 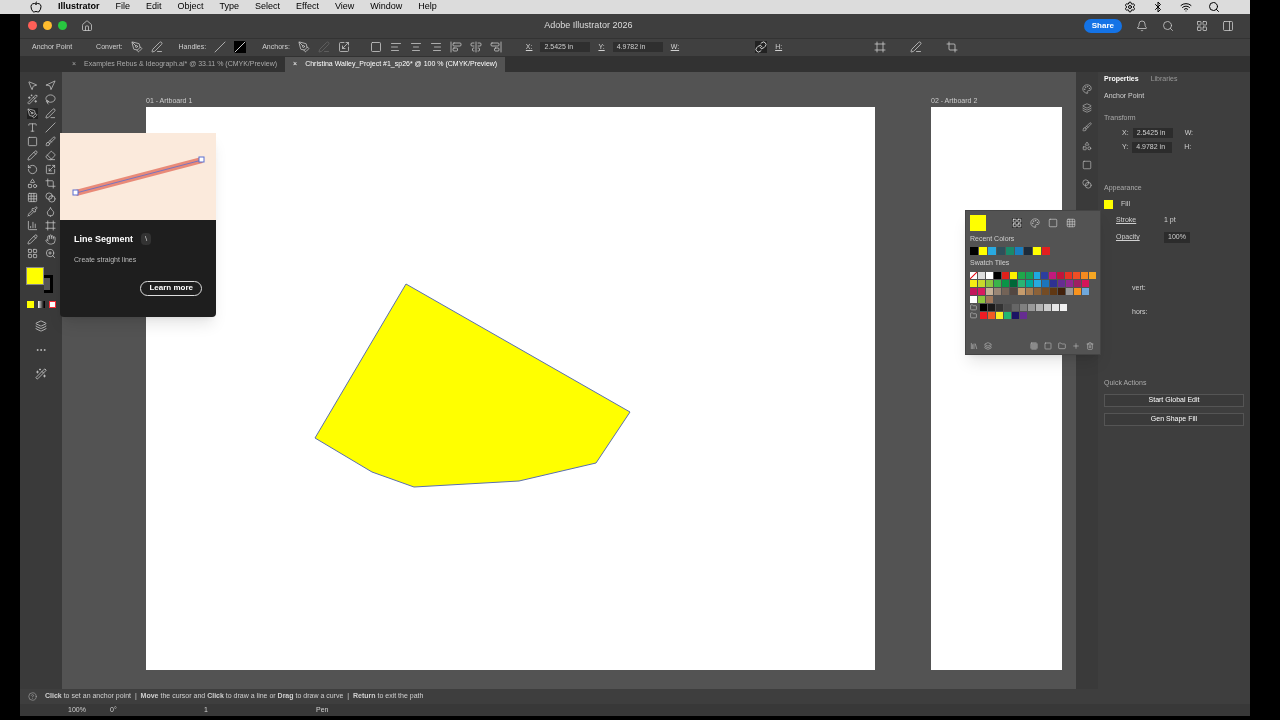 What do you see at coordinates (30, 304) in the screenshot?
I see `fill-swatch` at bounding box center [30, 304].